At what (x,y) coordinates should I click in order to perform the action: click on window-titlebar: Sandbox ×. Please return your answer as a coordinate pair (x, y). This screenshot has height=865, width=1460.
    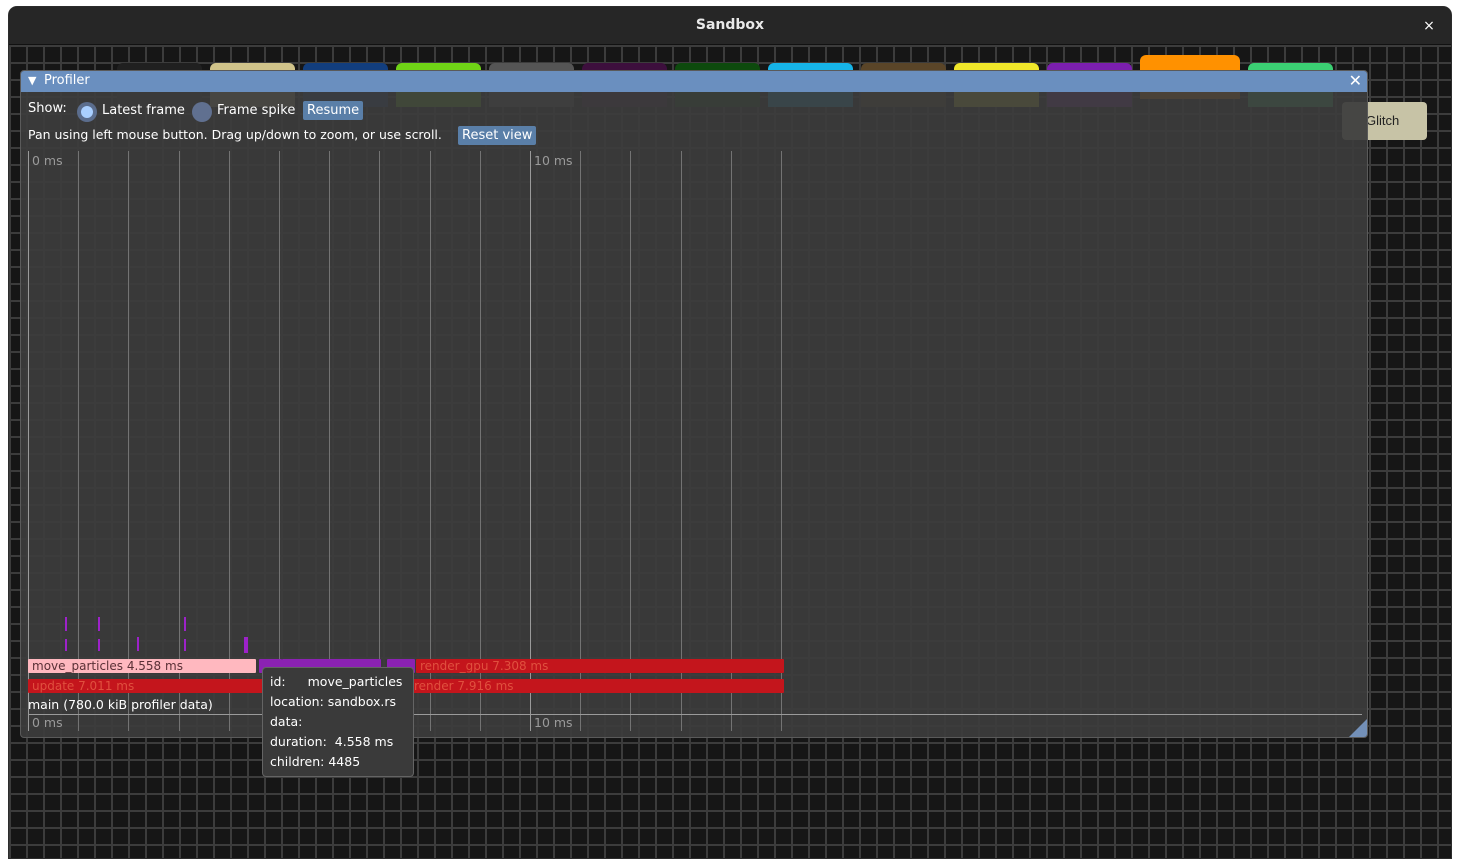
    Looking at the image, I should click on (730, 26).